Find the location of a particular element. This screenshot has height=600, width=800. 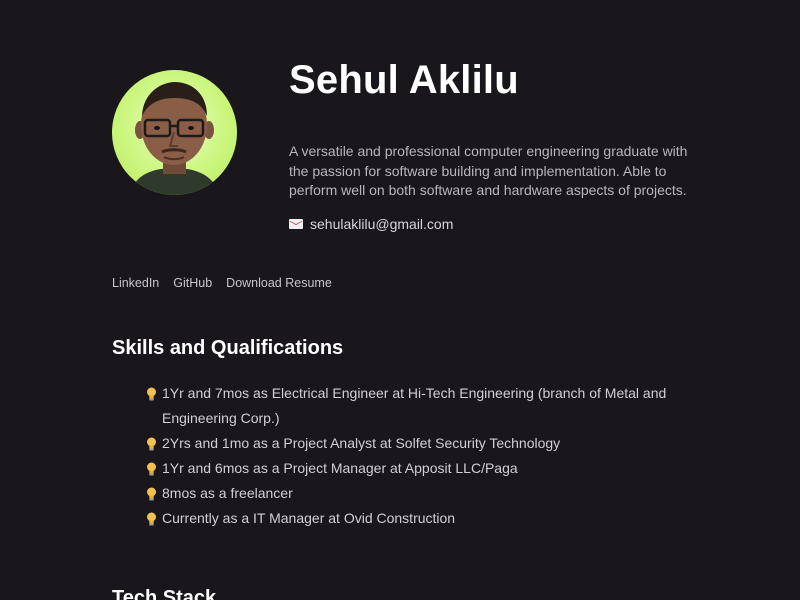

profile-links: LinkedIn GitHub Download Resume is located at coordinates (222, 283).